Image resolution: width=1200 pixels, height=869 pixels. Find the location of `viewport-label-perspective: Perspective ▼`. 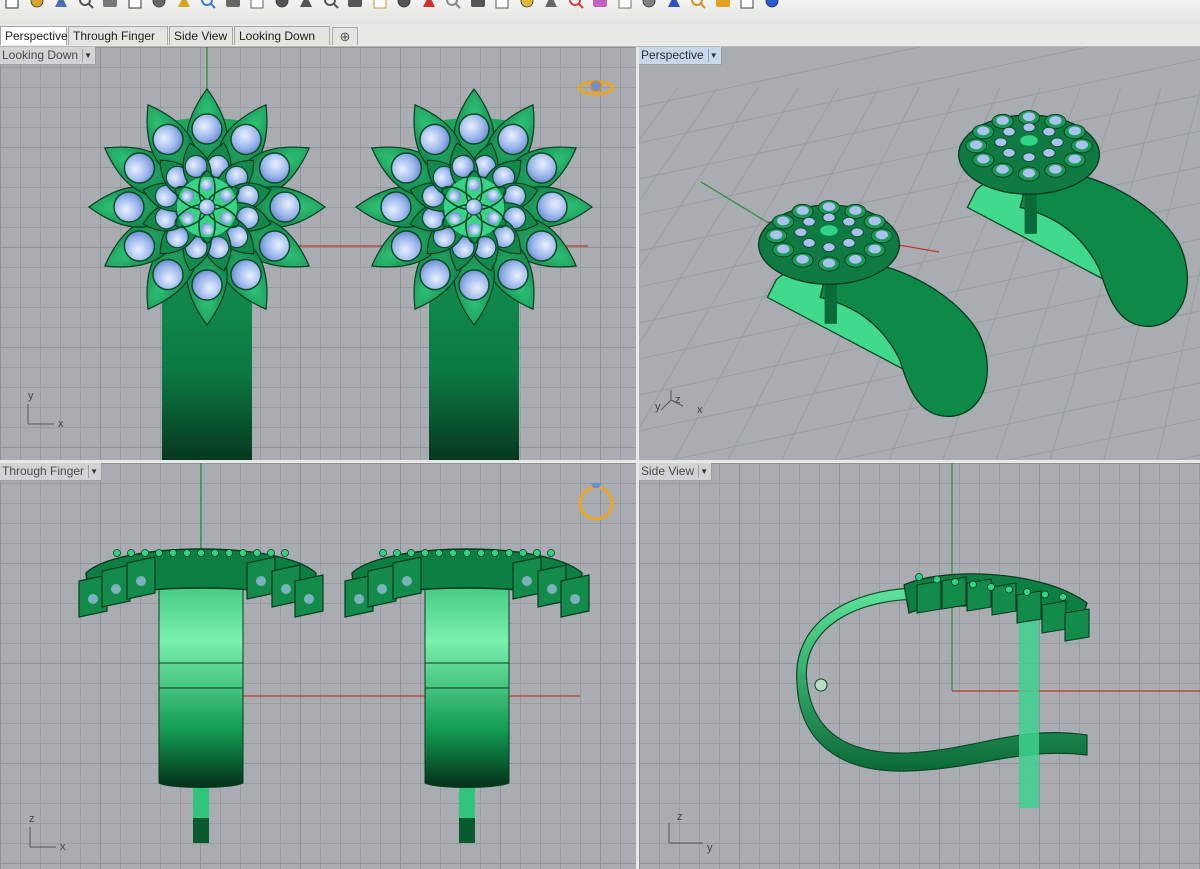

viewport-label-perspective: Perspective ▼ is located at coordinates (680, 56).